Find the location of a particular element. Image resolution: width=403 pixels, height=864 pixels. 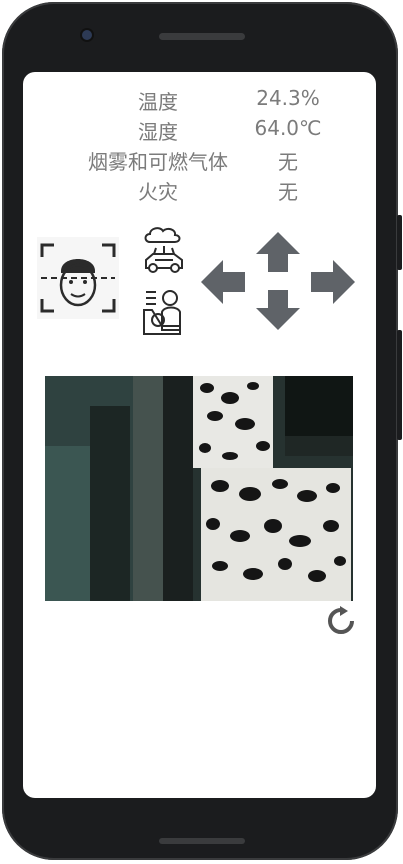

sensor-value: 24.3% is located at coordinates (288, 98).